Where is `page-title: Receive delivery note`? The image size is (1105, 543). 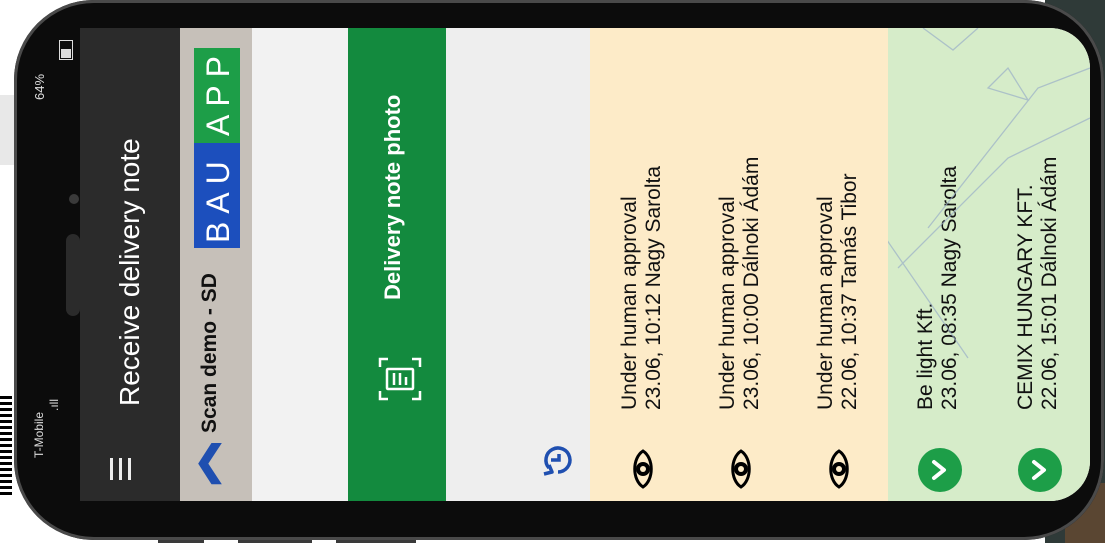
page-title: Receive delivery note is located at coordinates (129, 272).